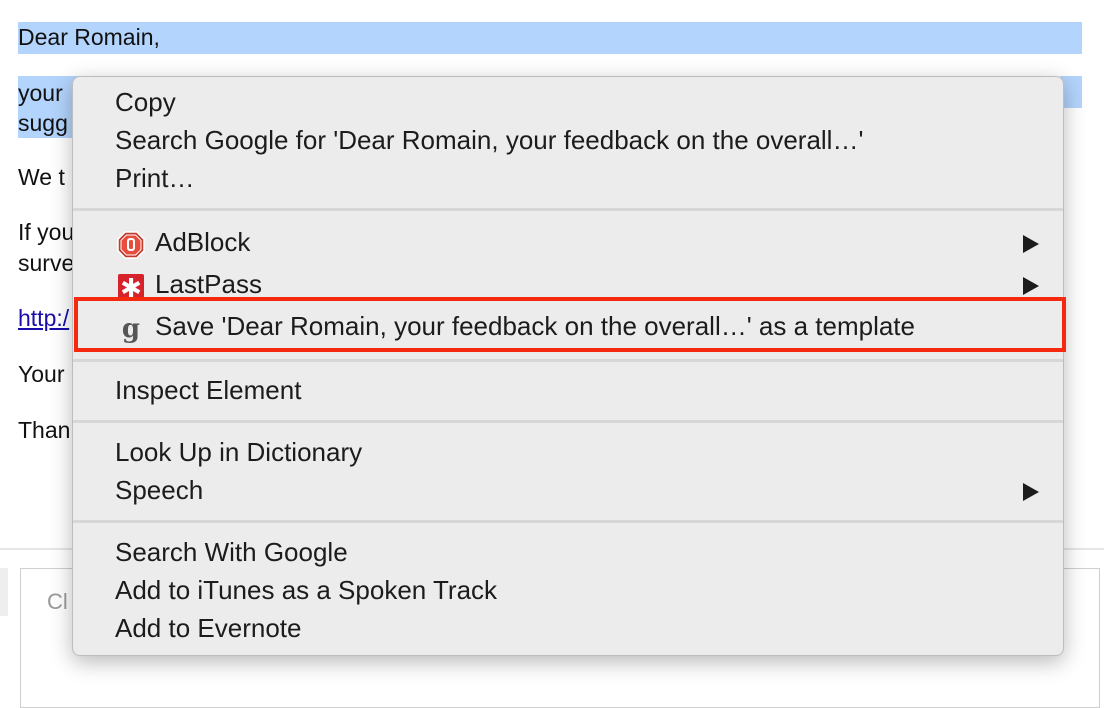  Describe the element at coordinates (568, 490) in the screenshot. I see `menu-item-speech: Speech` at that location.